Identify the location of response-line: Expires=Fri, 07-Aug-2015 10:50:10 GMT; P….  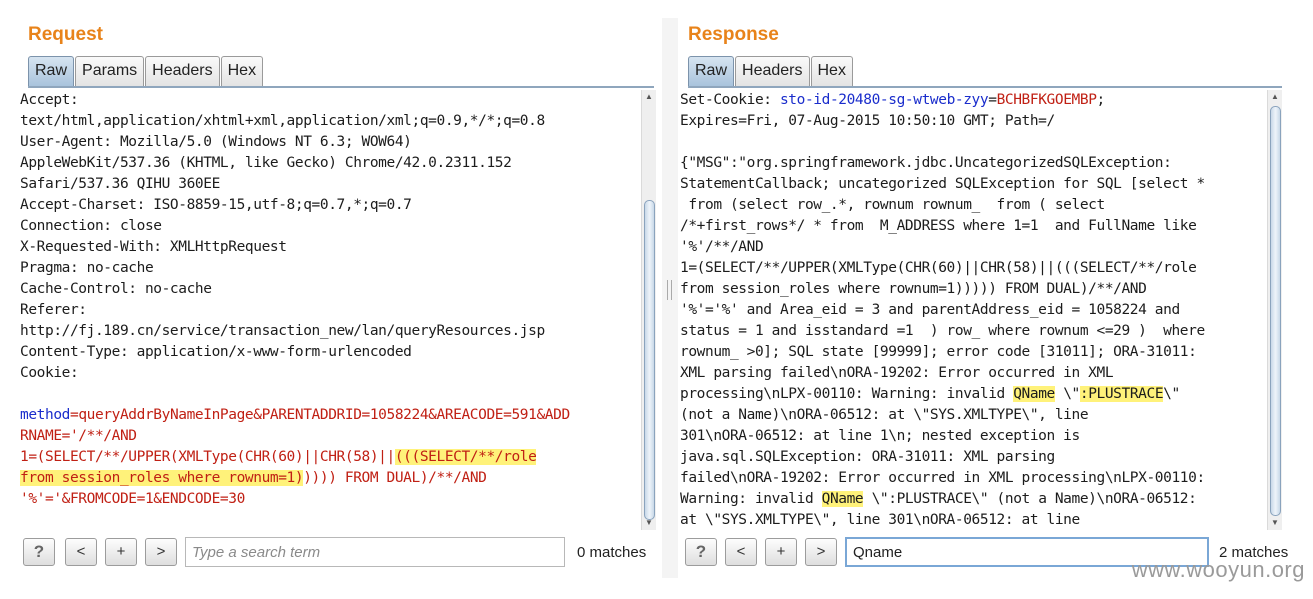
(867, 121).